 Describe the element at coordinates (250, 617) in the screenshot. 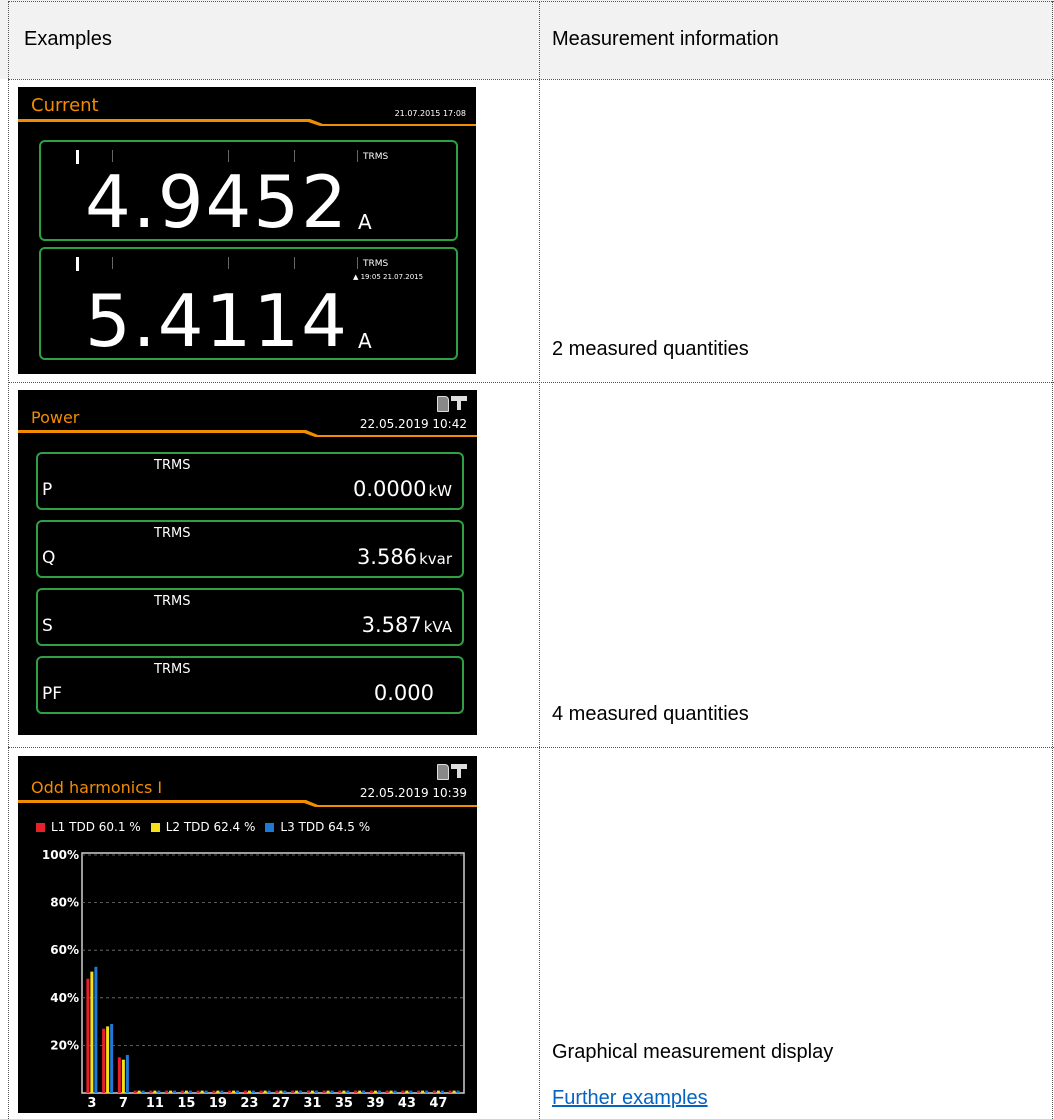

I see `quantity-box-s: TRMS S 3.587 kVA` at that location.